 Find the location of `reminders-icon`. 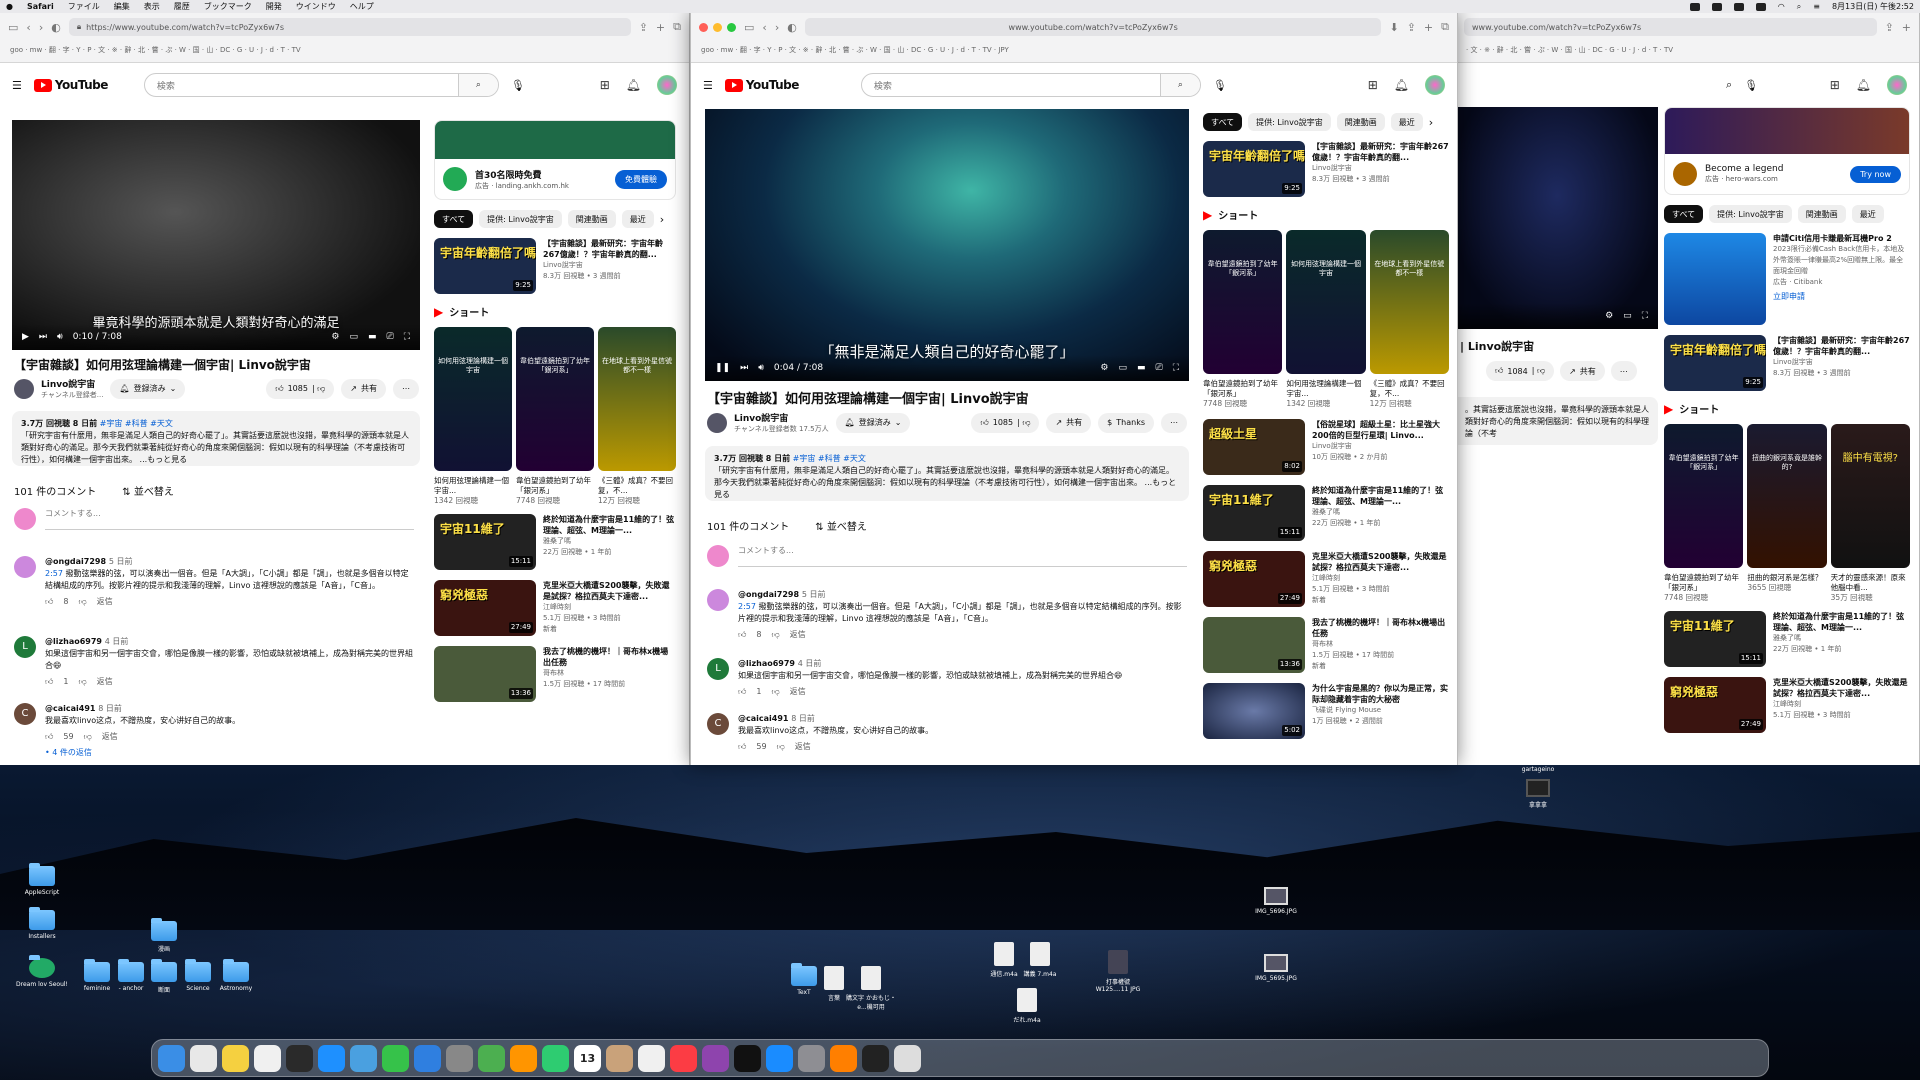

reminders-icon is located at coordinates (651, 1058).